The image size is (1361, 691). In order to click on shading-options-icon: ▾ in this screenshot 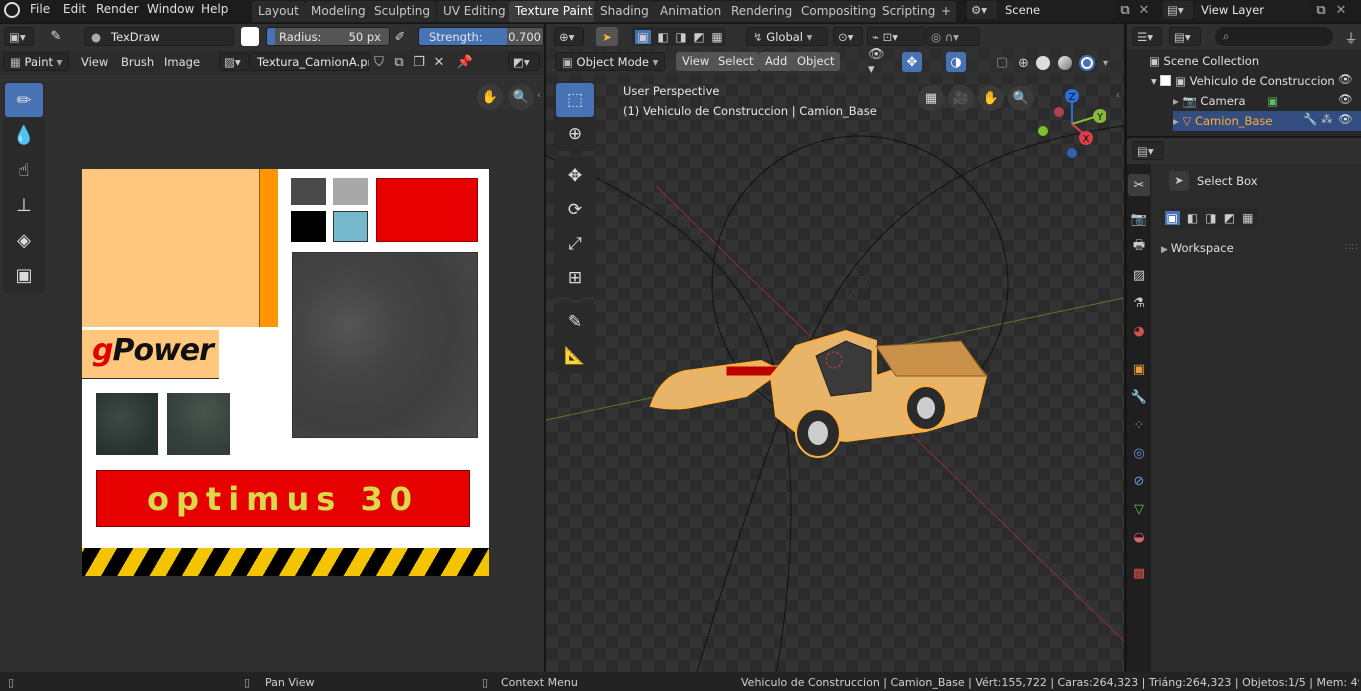, I will do `click(1105, 63)`.